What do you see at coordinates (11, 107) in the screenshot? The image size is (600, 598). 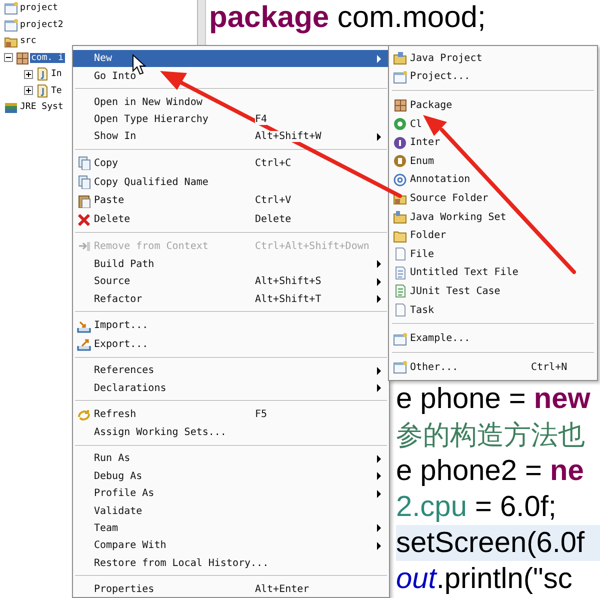 I see `books-icon` at bounding box center [11, 107].